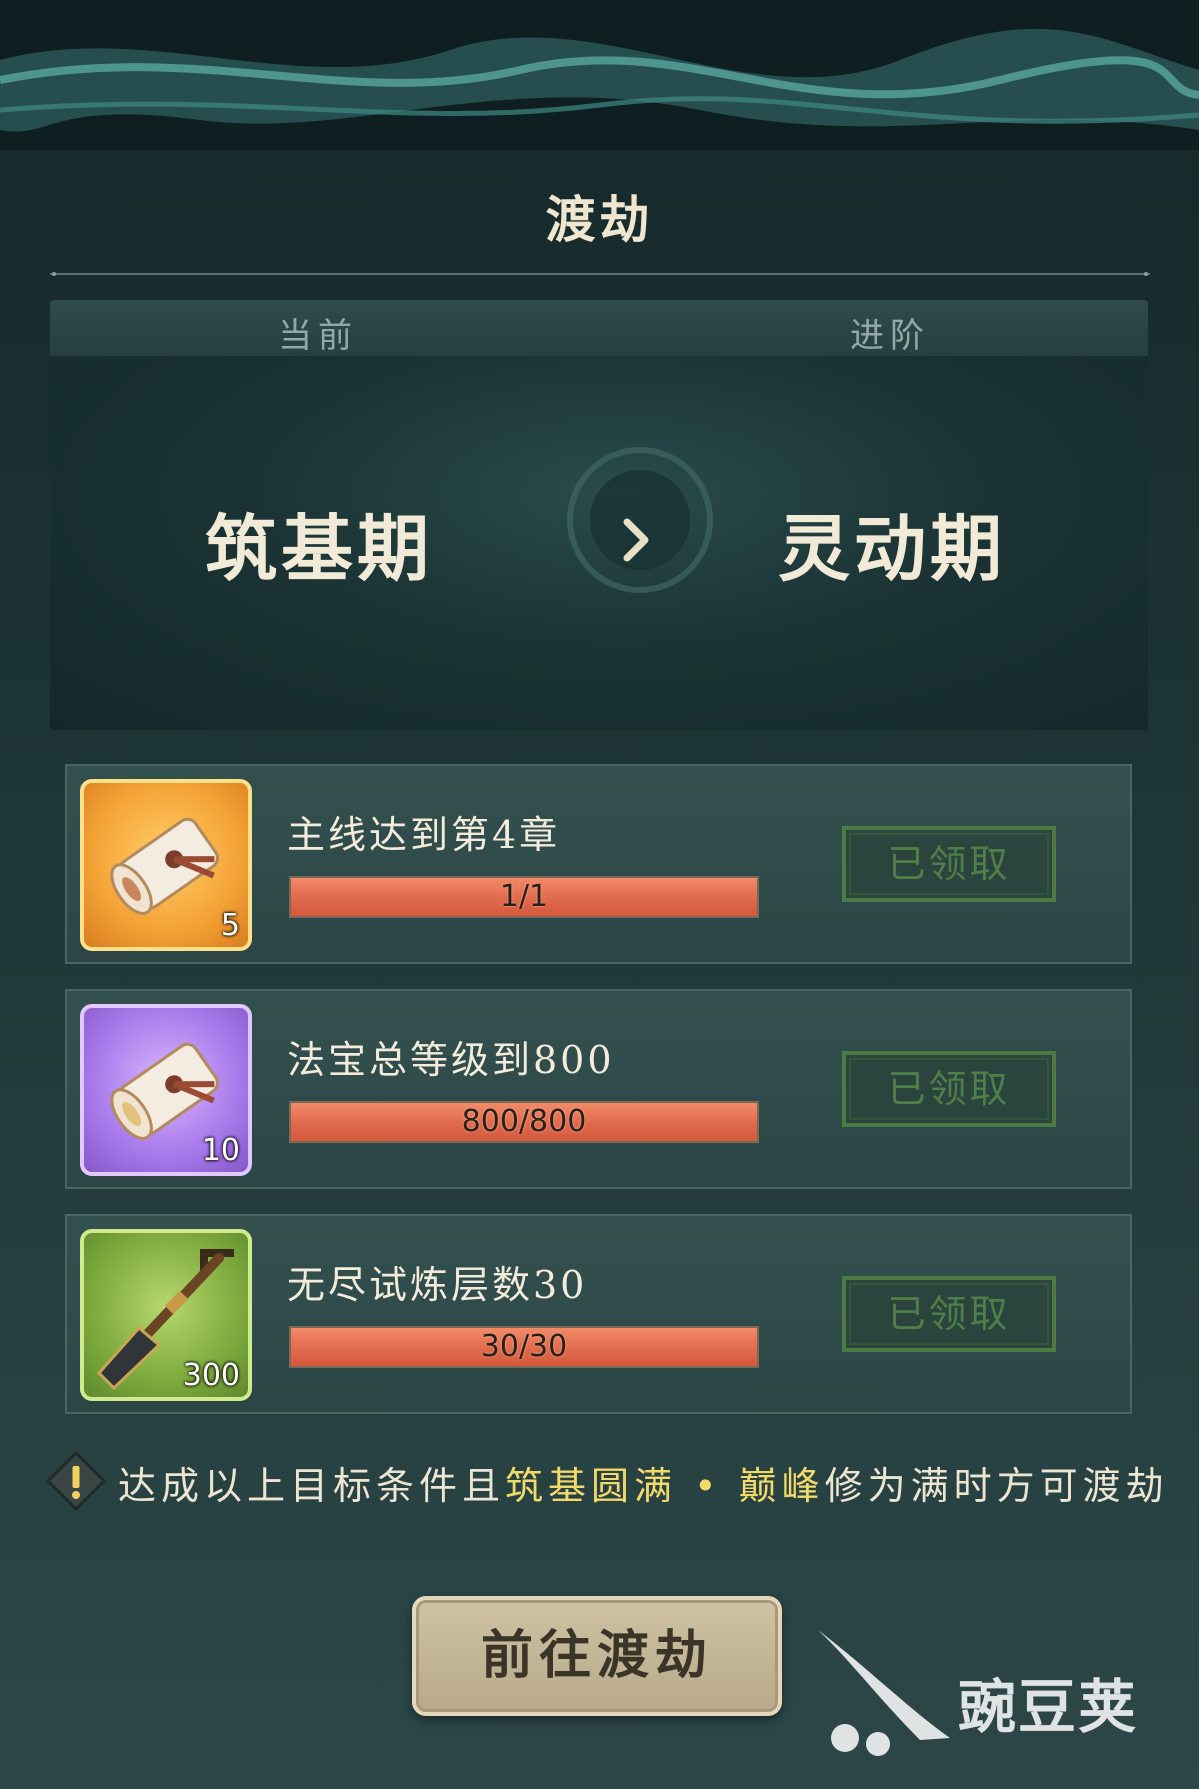 This screenshot has height=1789, width=1199. I want to click on notice-prefix: 达成以上目标条件且, so click(312, 1486).